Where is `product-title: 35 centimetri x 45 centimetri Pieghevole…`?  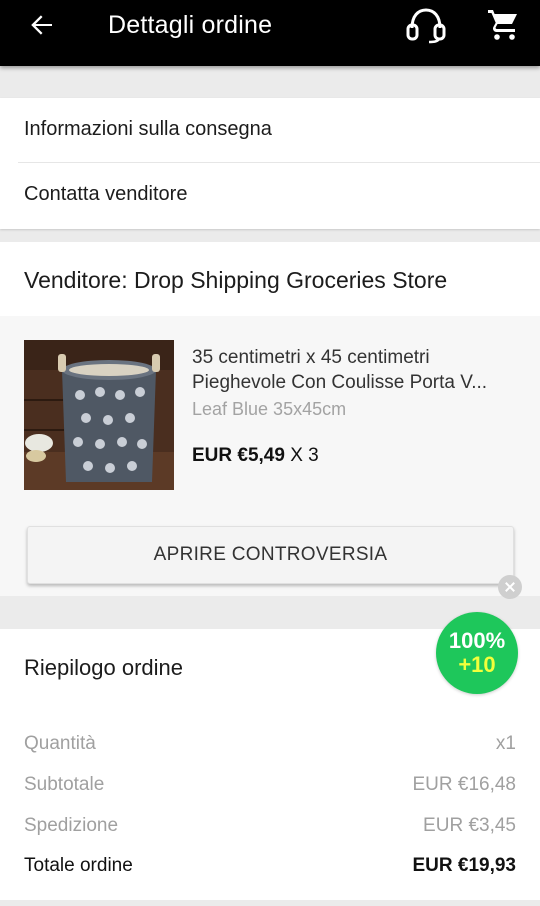 product-title: 35 centimetri x 45 centimetri Pieghevole… is located at coordinates (354, 370).